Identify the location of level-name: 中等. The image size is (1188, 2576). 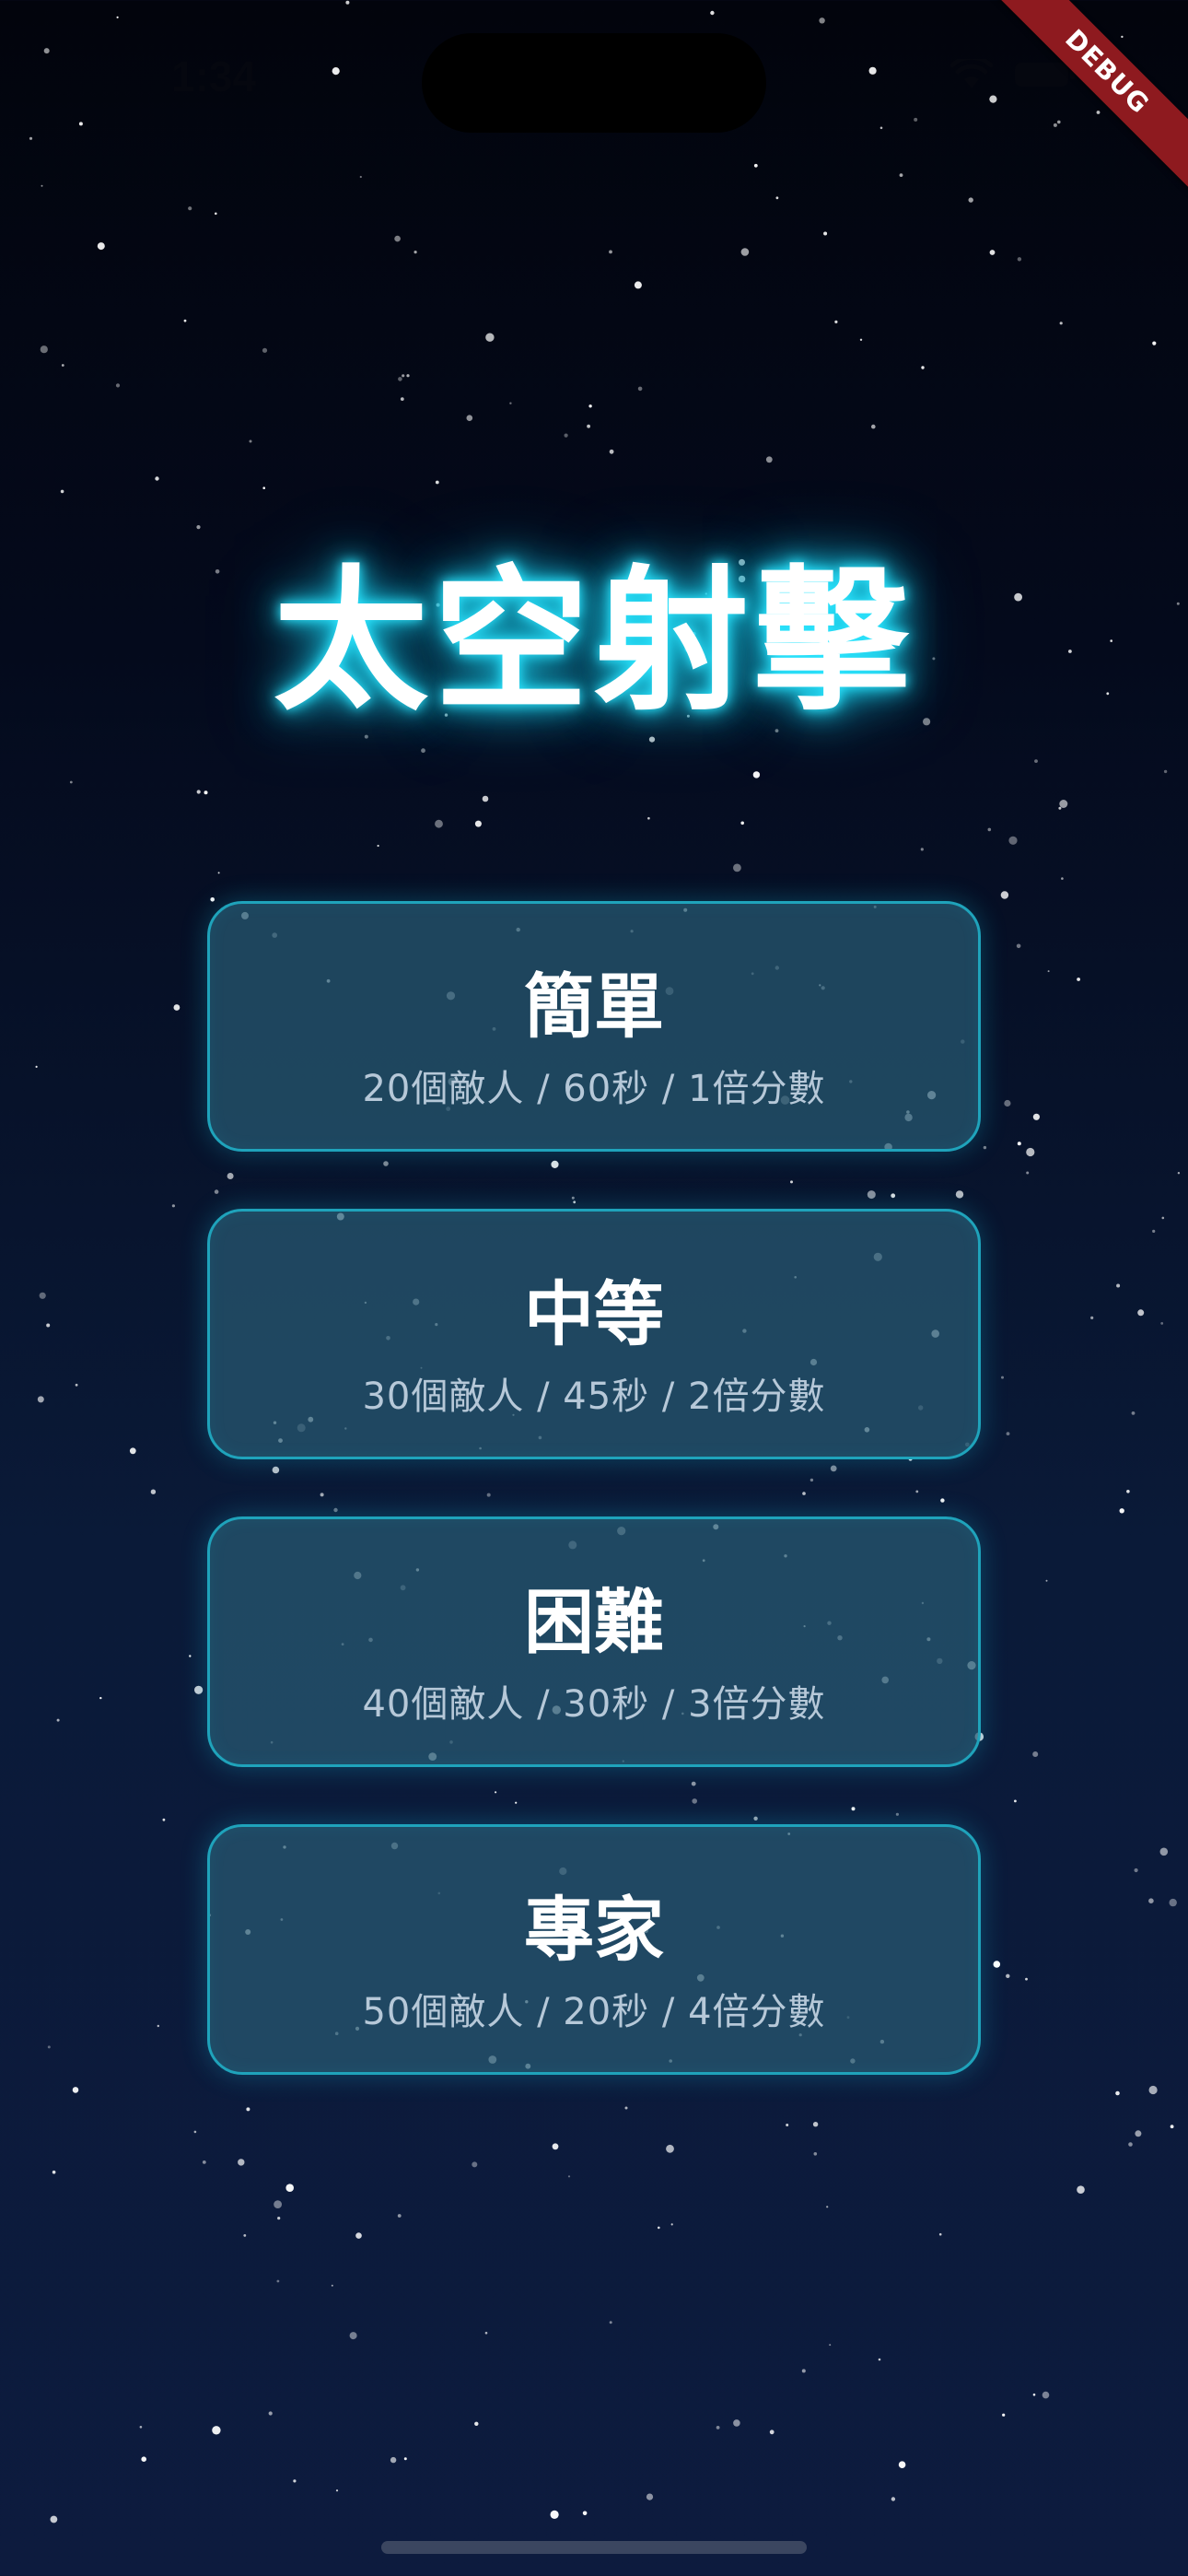
(594, 1314).